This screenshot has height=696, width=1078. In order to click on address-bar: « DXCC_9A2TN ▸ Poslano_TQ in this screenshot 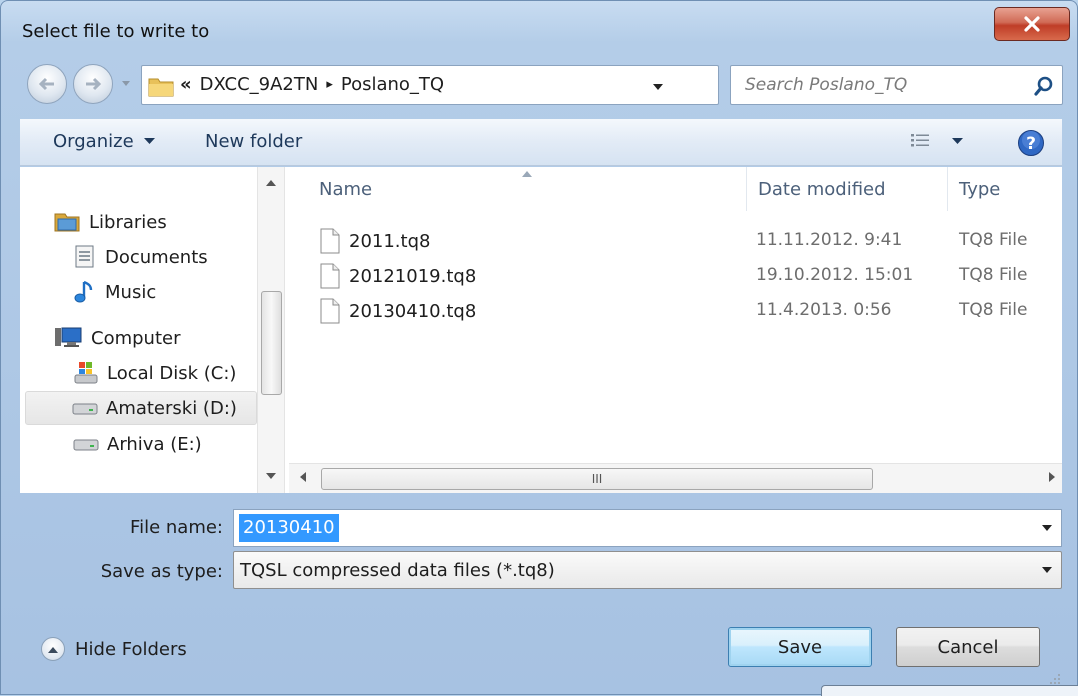, I will do `click(494, 85)`.